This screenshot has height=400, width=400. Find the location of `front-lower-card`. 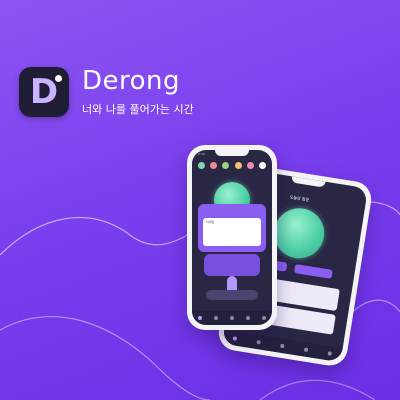

front-lower-card is located at coordinates (232, 265).